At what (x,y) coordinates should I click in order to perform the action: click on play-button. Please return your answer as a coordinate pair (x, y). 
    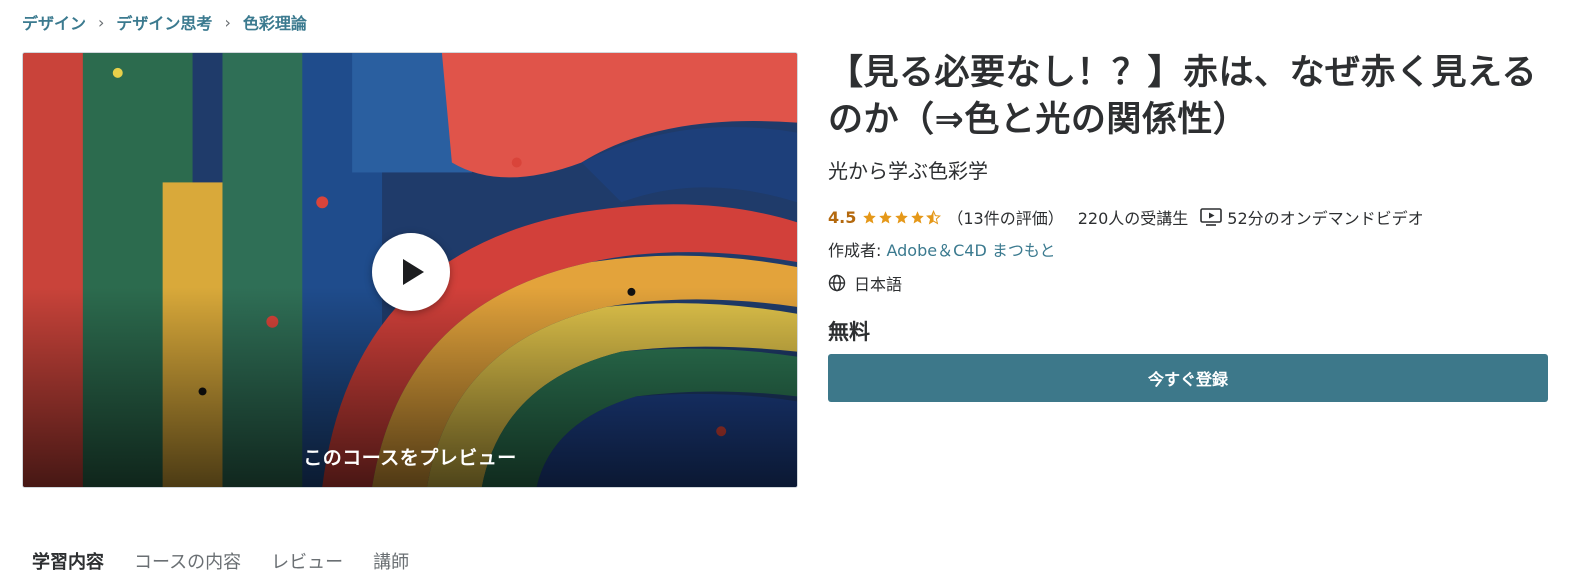
    Looking at the image, I should click on (411, 272).